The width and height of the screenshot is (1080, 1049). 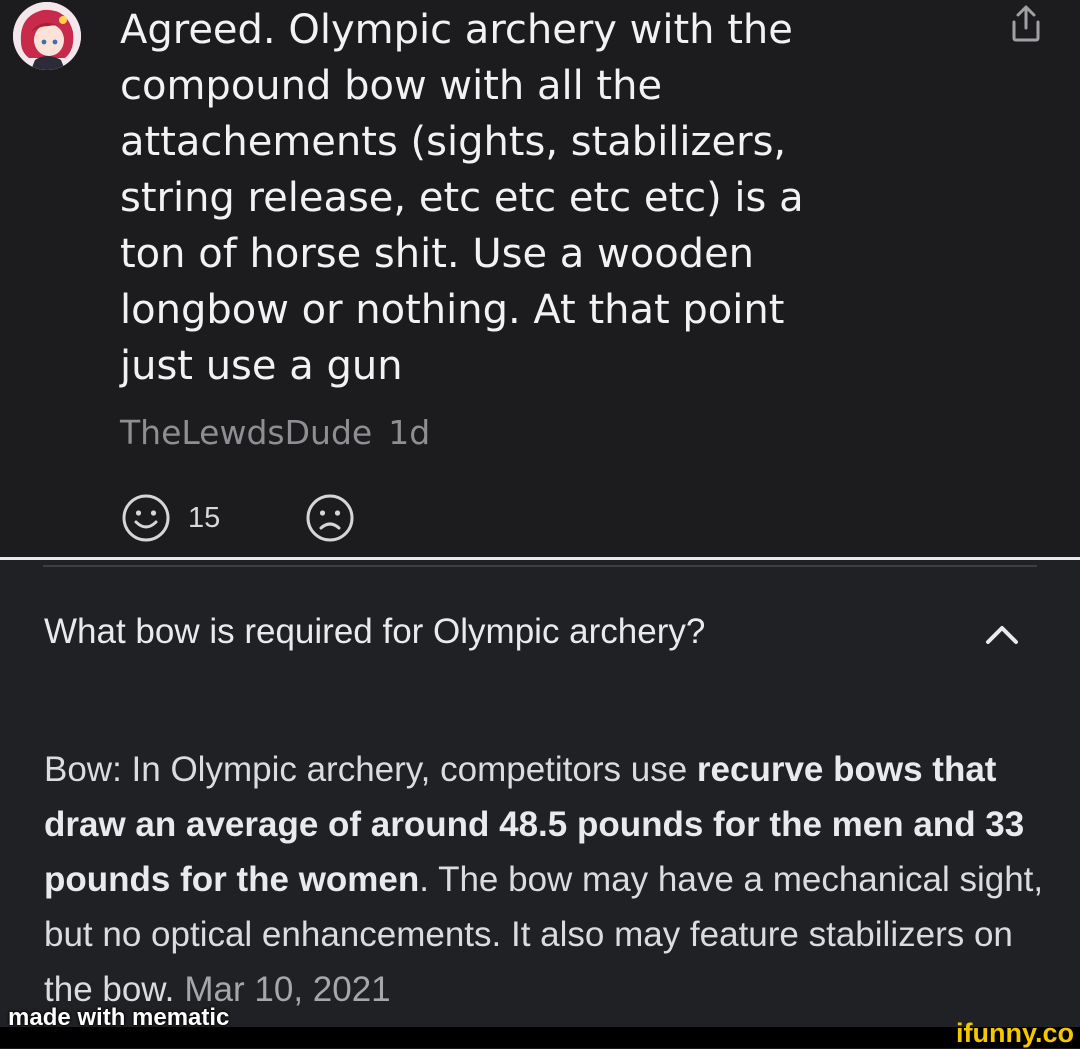 What do you see at coordinates (1015, 1033) in the screenshot?
I see `ifunny-watermark: ifunny.co` at bounding box center [1015, 1033].